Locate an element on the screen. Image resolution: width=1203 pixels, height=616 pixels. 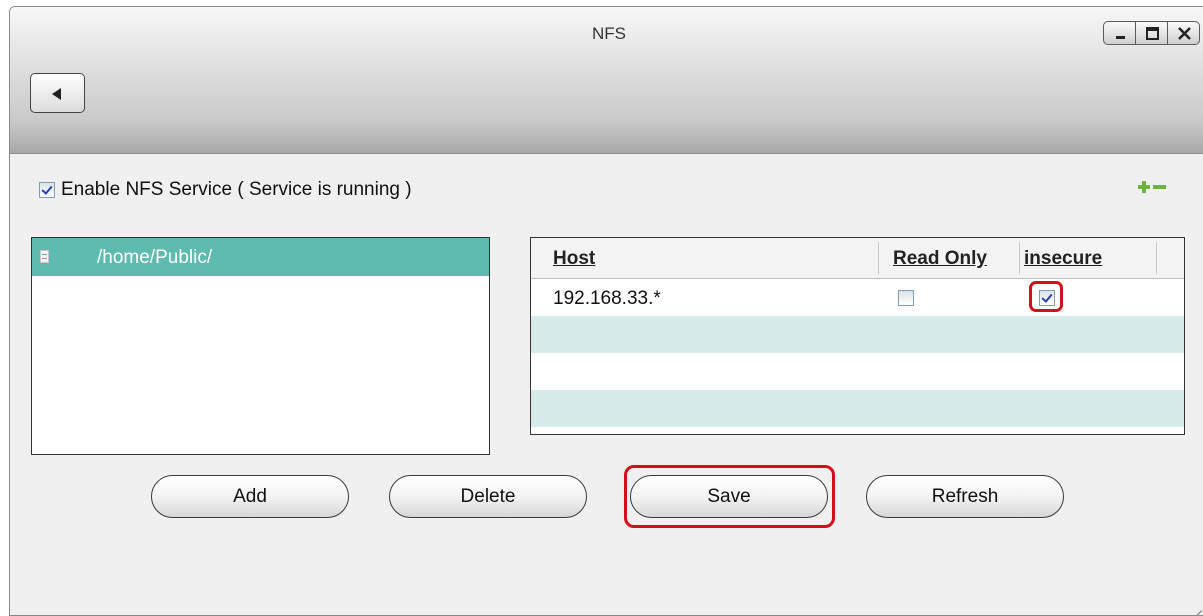
read-only-checkbox is located at coordinates (906, 298).